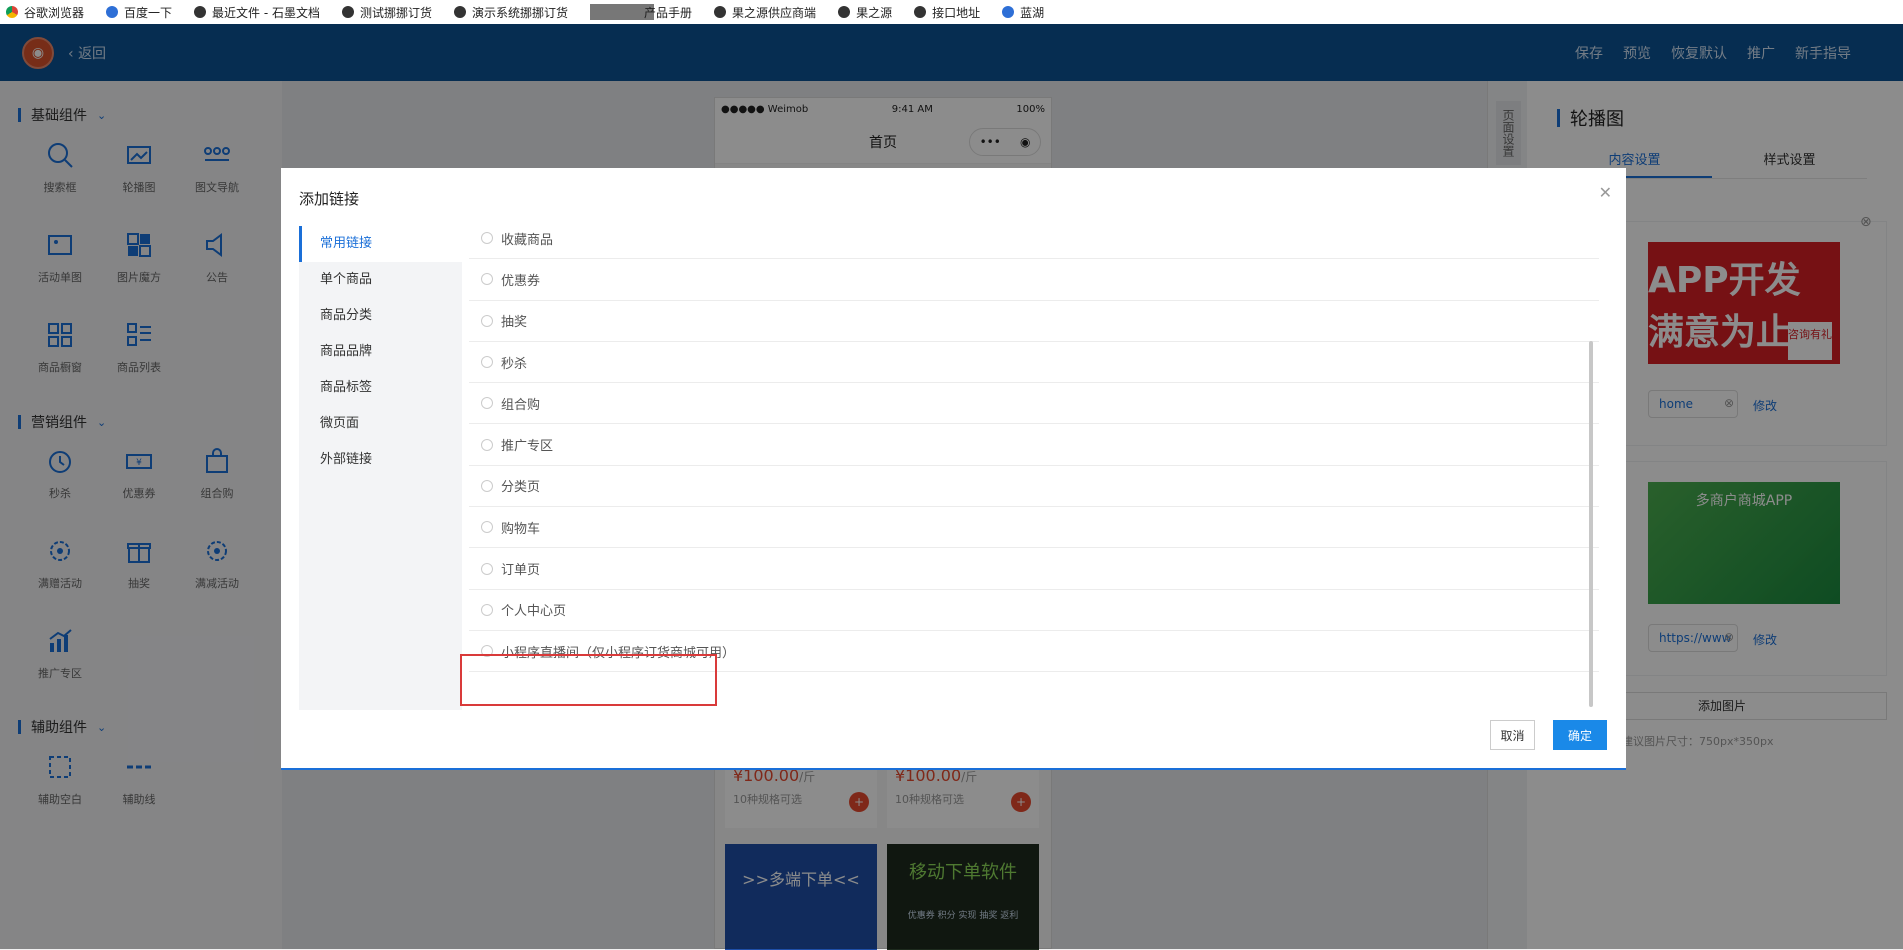  I want to click on bookmark-shimo: 最近文件 - 石墨文档, so click(257, 12).